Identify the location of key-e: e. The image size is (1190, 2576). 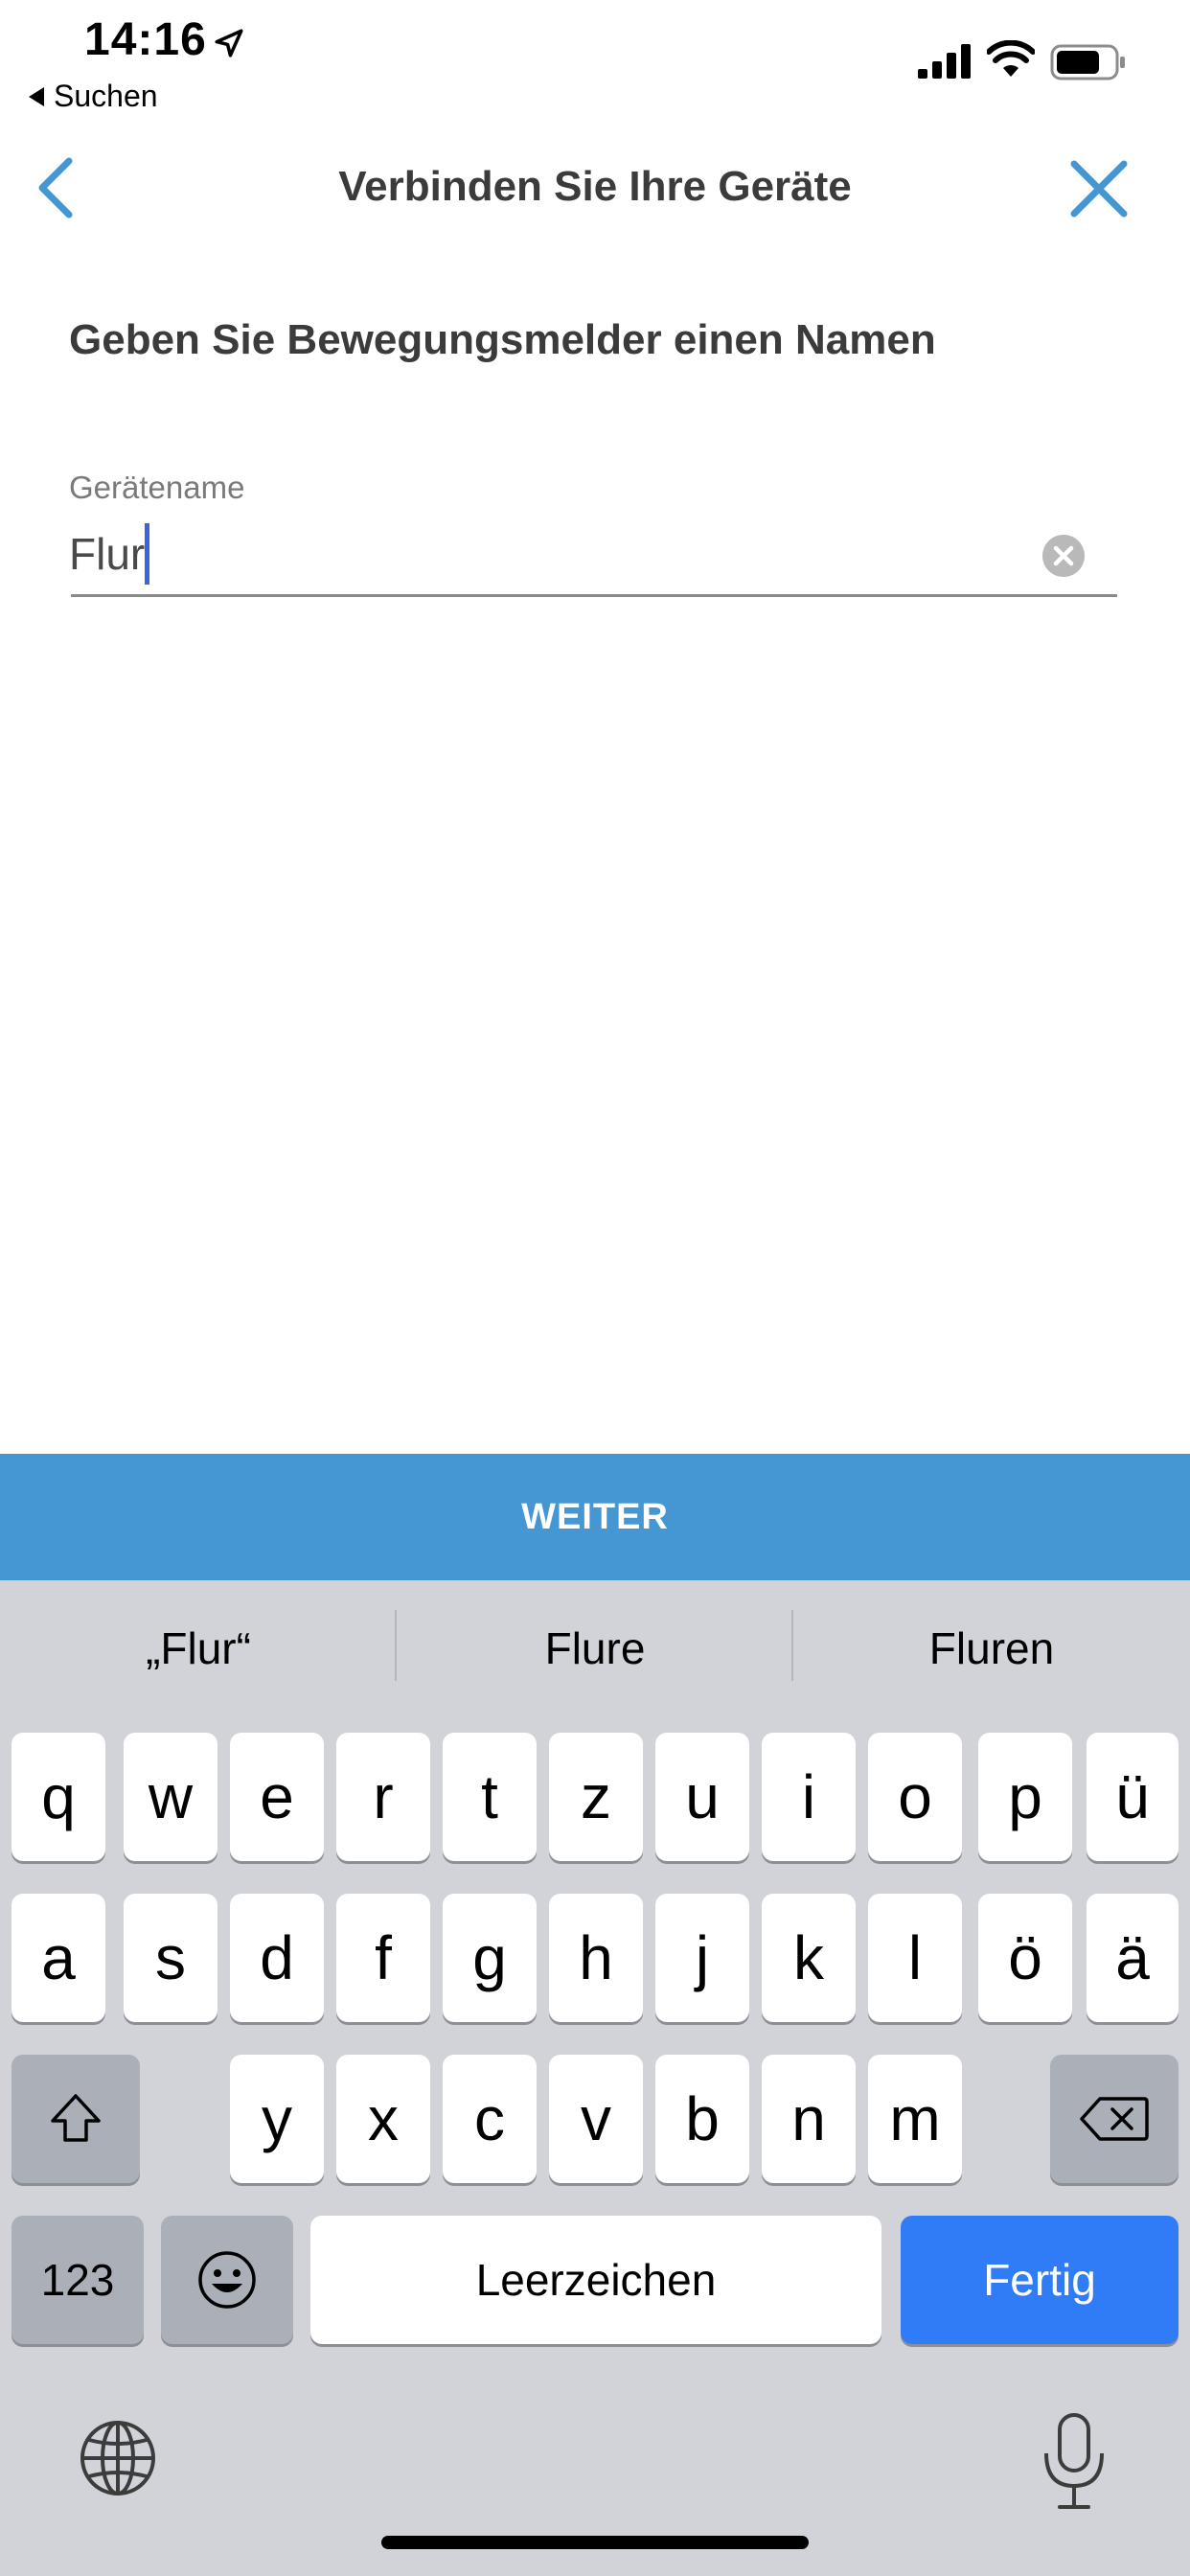
(277, 1797).